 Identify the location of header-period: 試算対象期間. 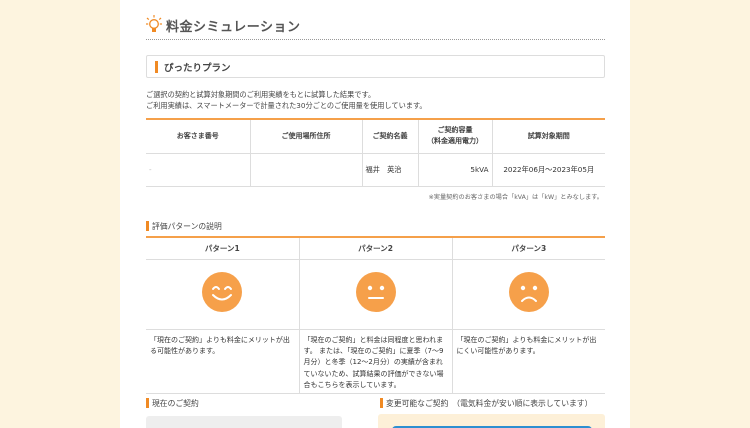
(548, 136).